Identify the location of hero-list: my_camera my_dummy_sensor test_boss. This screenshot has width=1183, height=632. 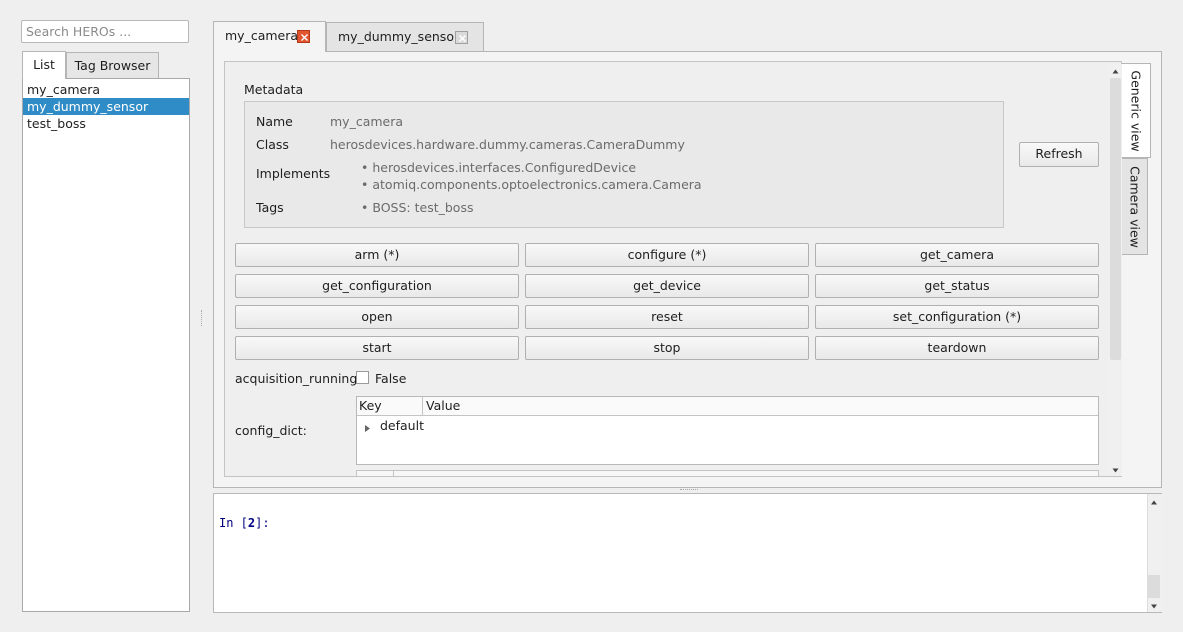
(106, 345).